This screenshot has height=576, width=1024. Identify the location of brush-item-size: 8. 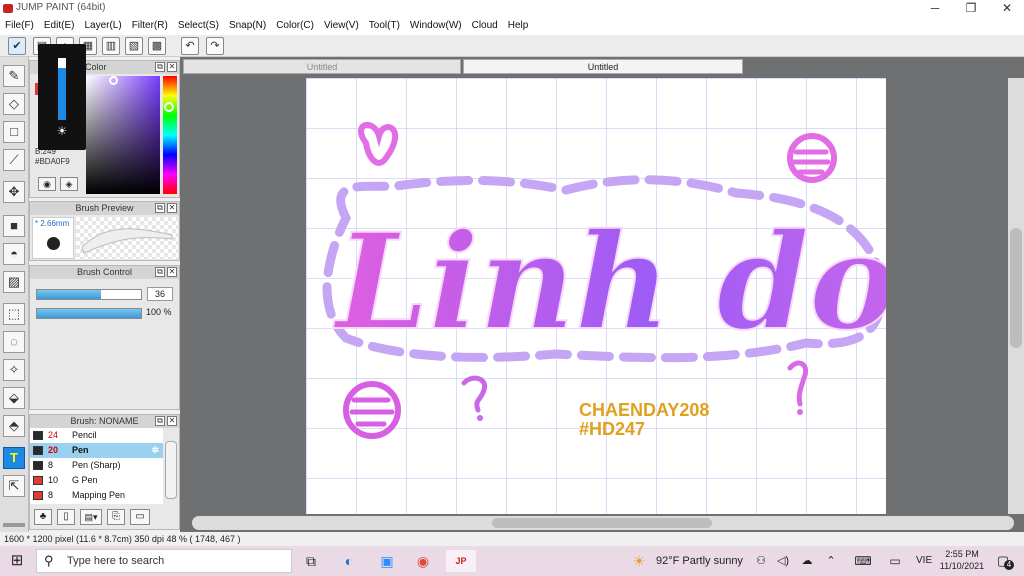
(51, 495).